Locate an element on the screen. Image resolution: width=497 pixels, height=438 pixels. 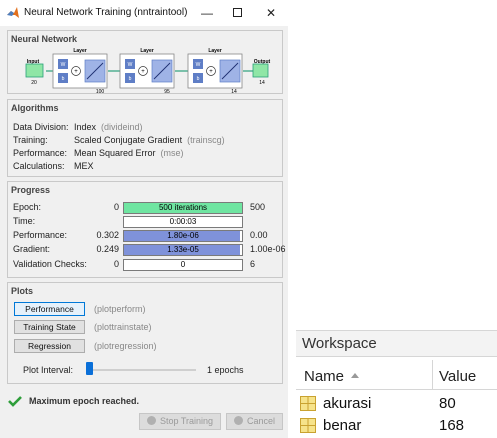
plots-title: Plots is located at coordinates (22, 291).